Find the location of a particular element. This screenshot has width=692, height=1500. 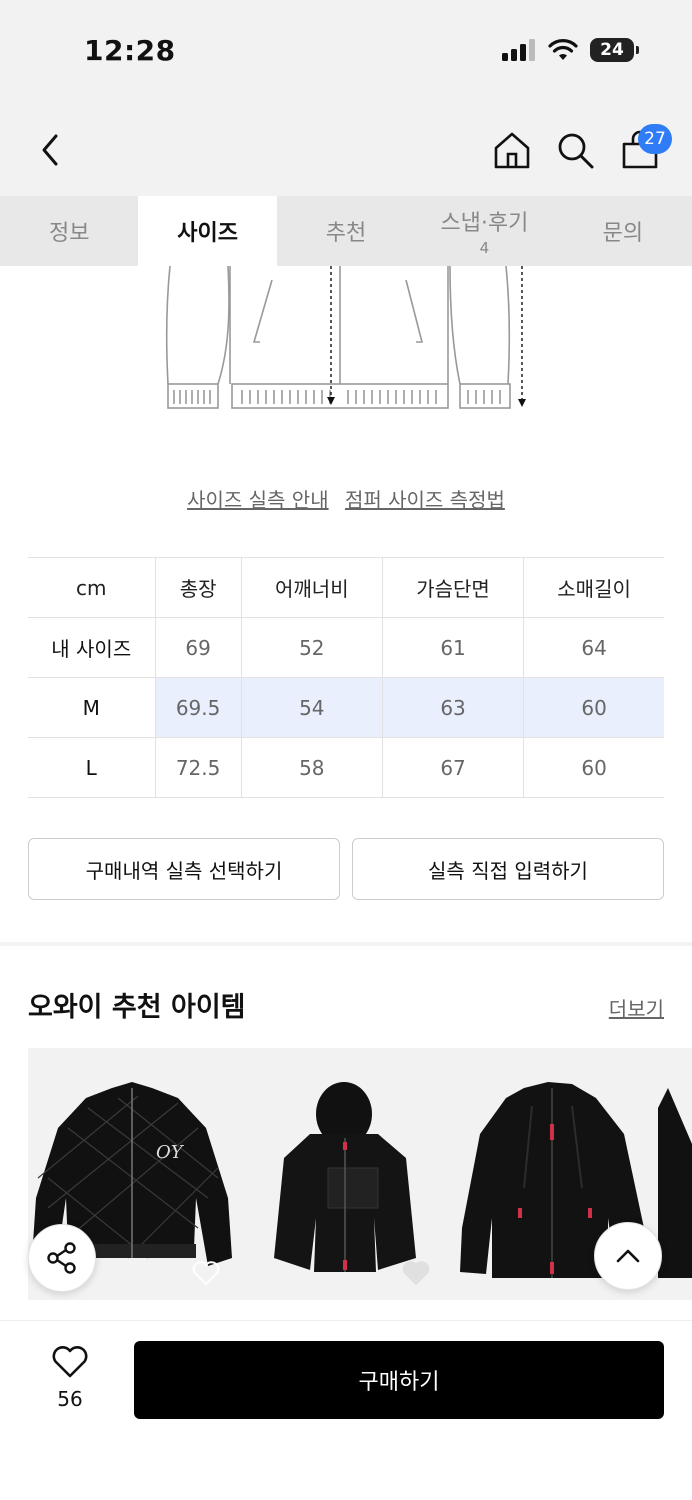

back-arrow-icon is located at coordinates (51, 150).